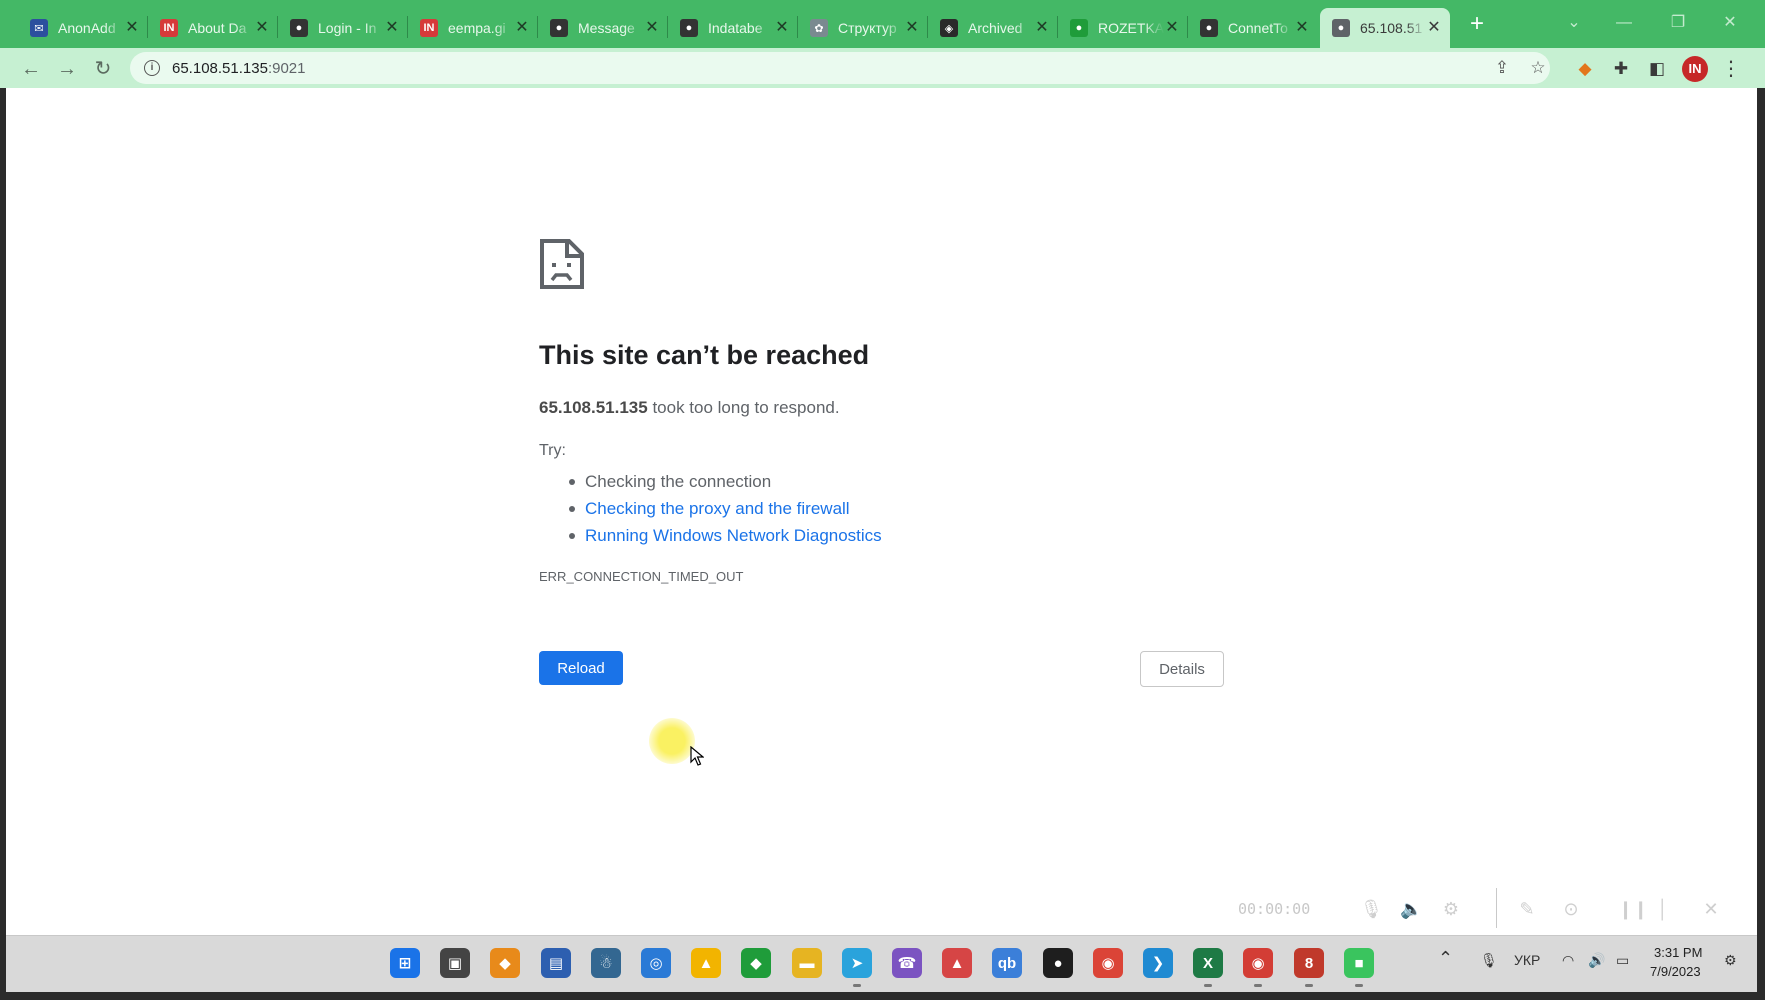 This screenshot has height=1000, width=1765. I want to click on tab: ● Message ✕, so click(603, 28).